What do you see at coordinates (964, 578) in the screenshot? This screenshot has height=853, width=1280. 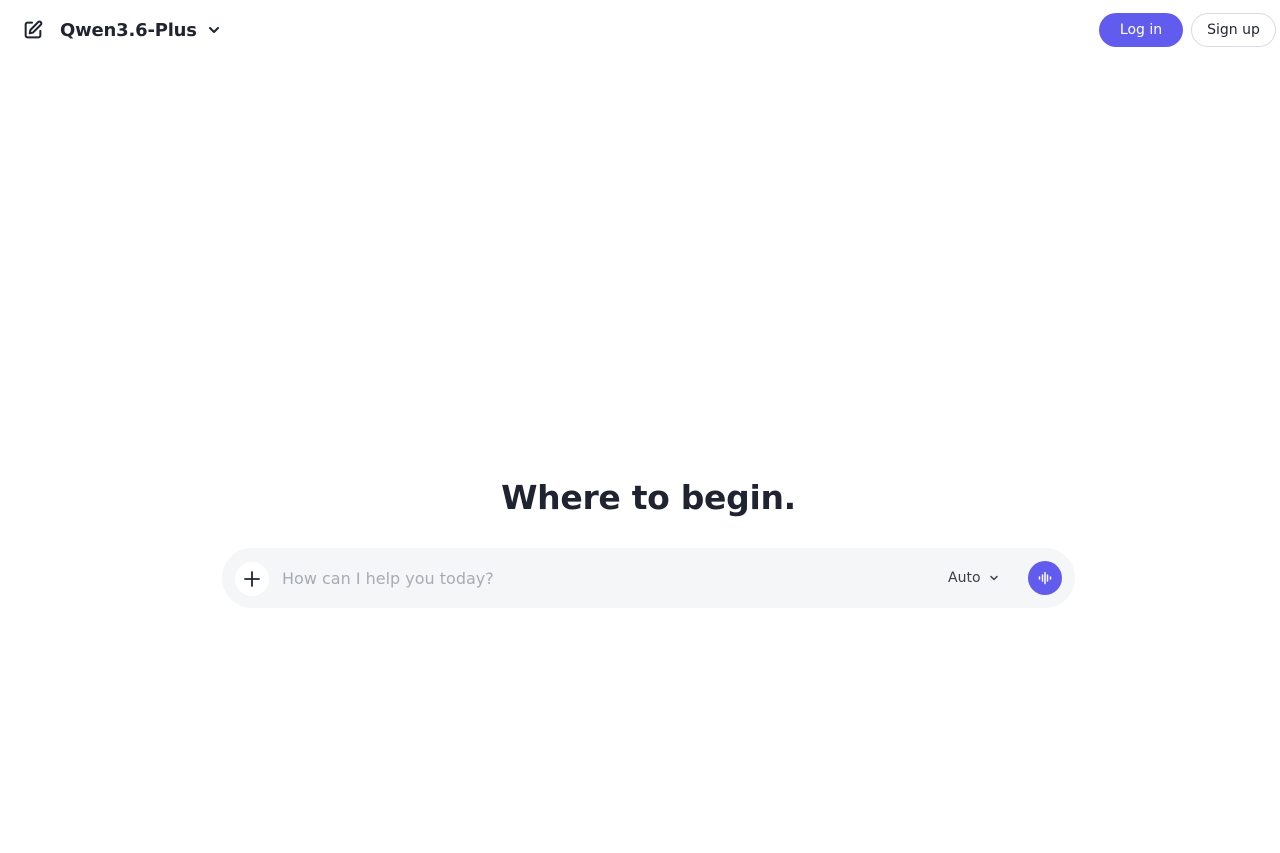 I see `mode-label: Auto` at bounding box center [964, 578].